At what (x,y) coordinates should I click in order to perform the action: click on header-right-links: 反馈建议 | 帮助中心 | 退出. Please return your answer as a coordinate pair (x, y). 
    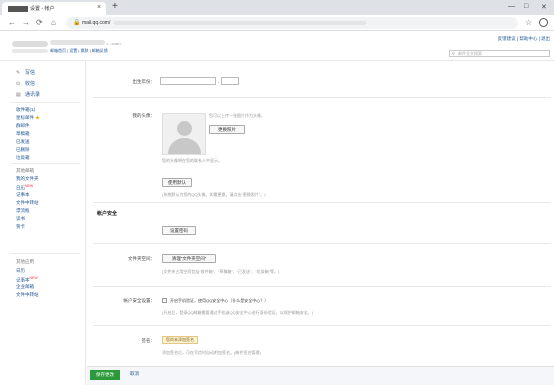
    Looking at the image, I should click on (524, 39).